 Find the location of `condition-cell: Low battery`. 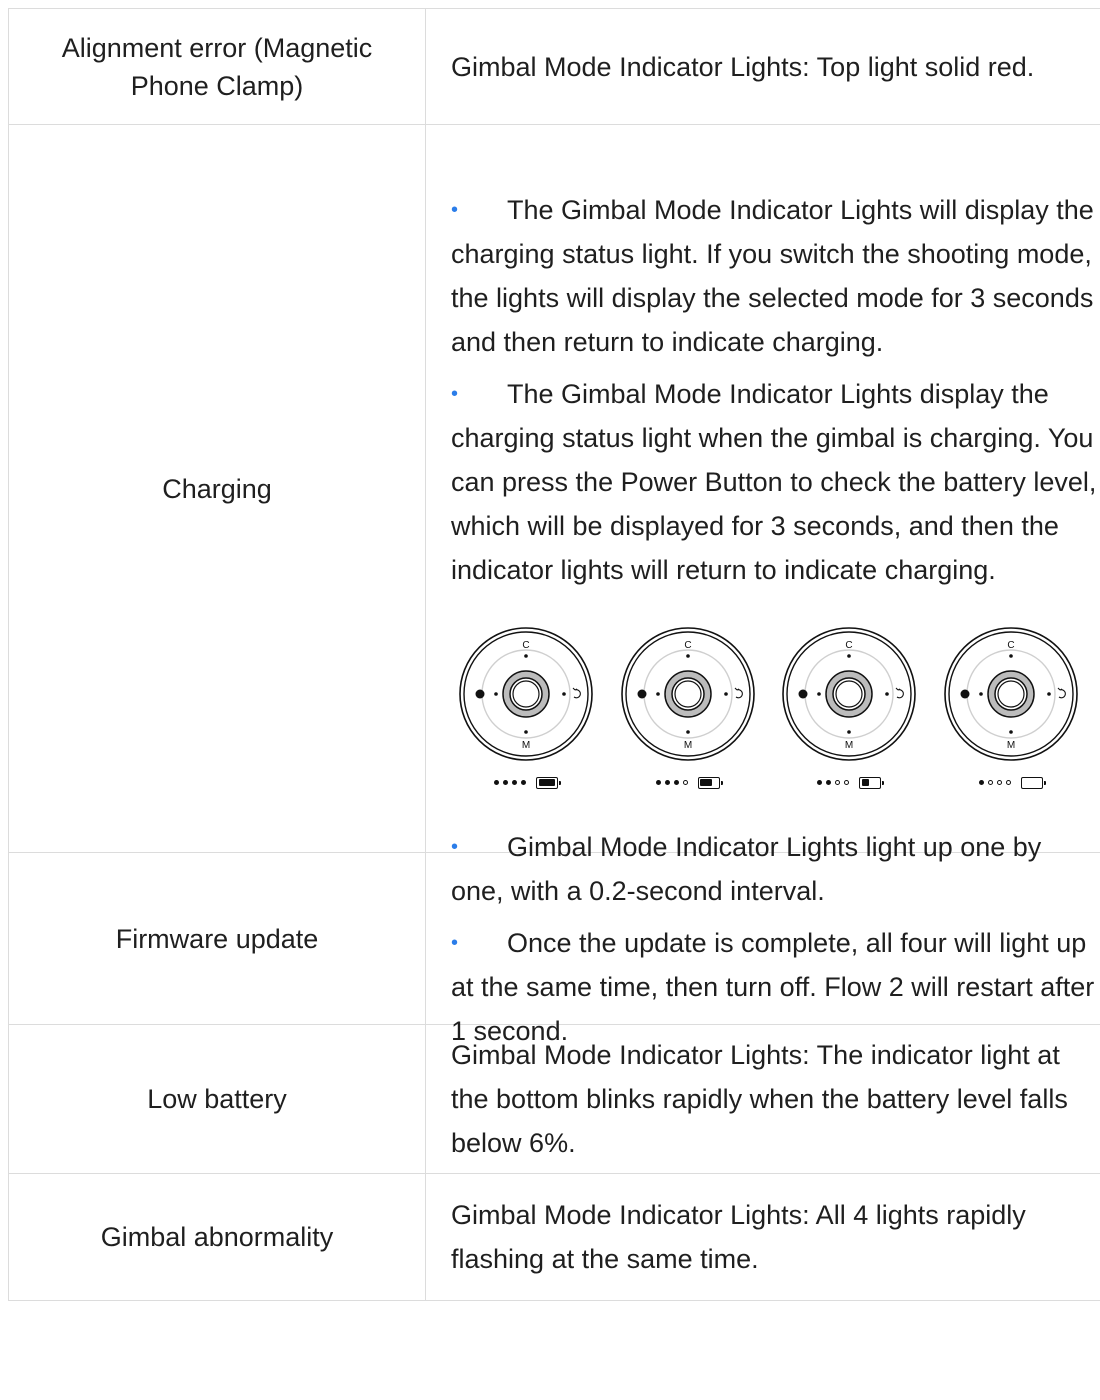

condition-cell: Low battery is located at coordinates (217, 1099).